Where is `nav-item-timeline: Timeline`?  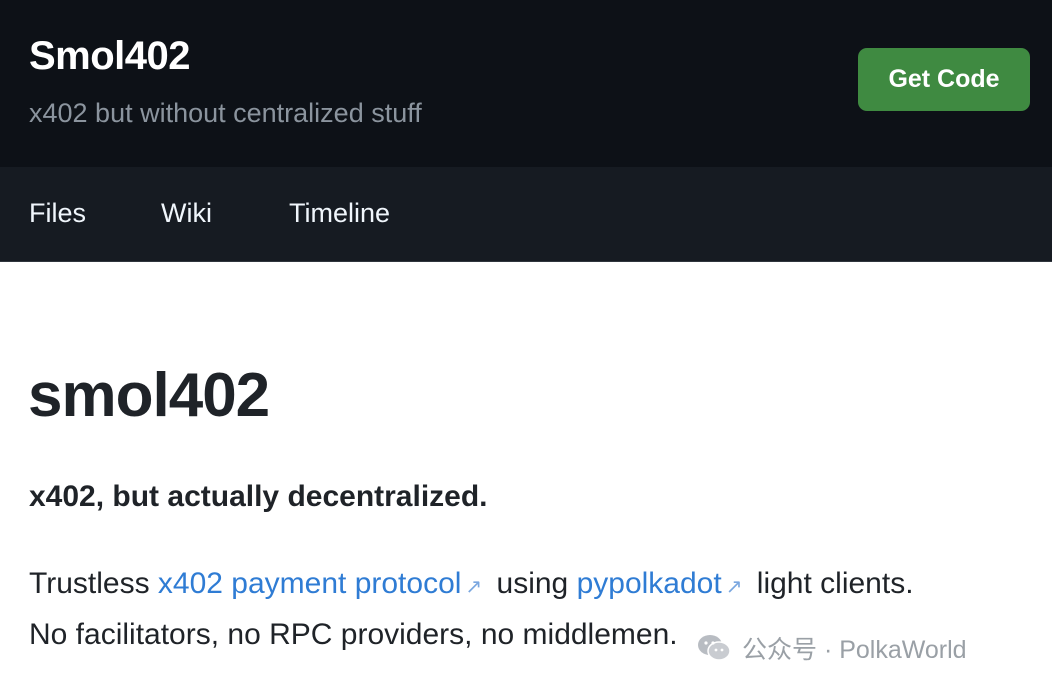 nav-item-timeline: Timeline is located at coordinates (339, 213).